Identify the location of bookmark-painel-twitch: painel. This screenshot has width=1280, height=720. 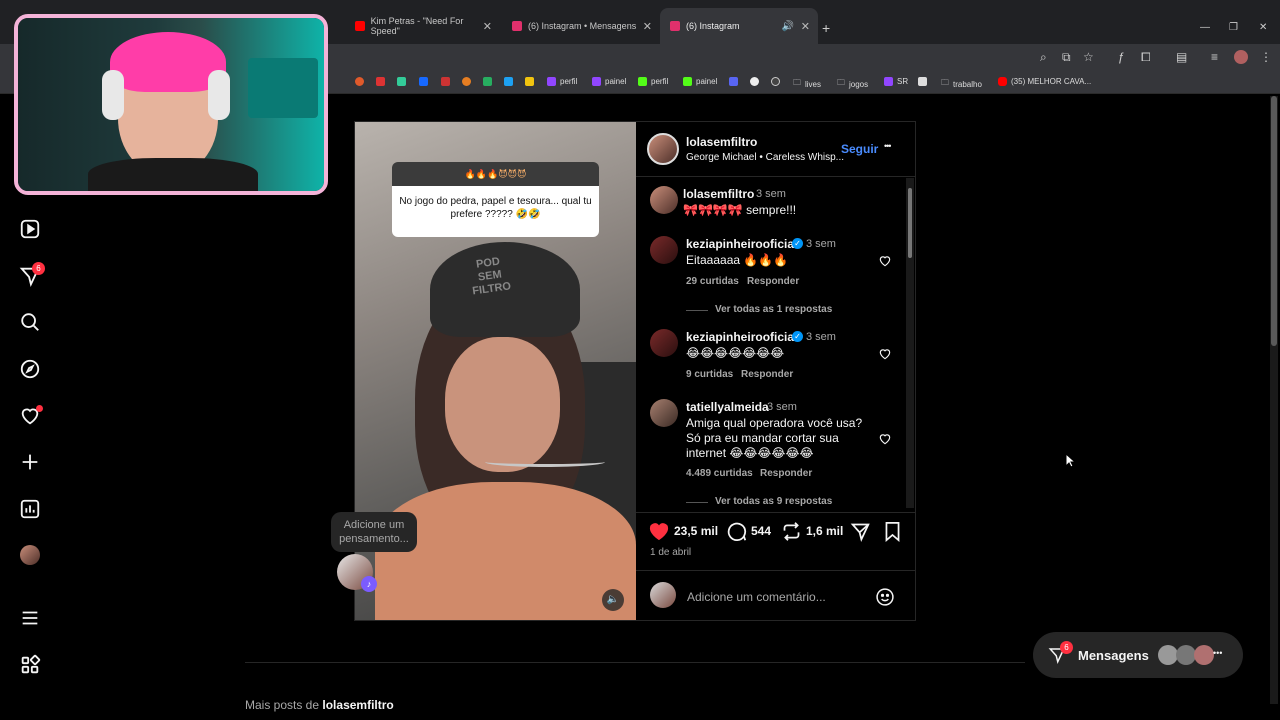
(609, 81).